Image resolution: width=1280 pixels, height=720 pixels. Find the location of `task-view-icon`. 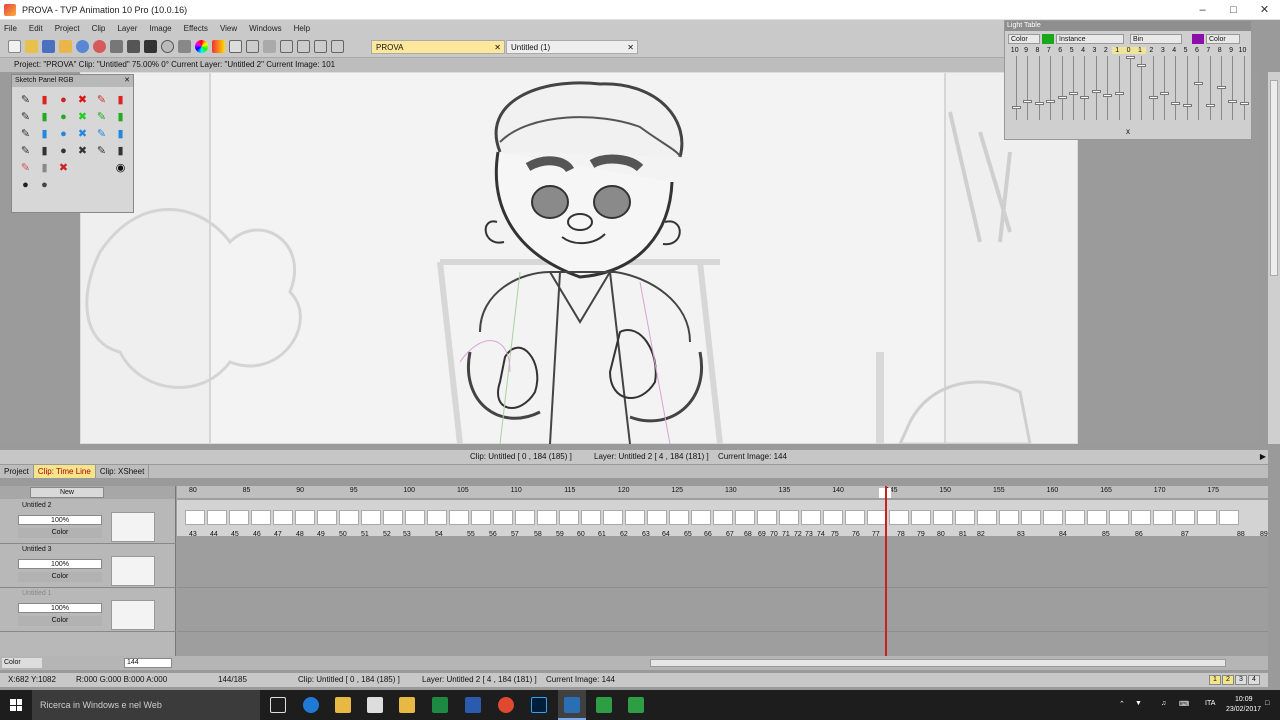

task-view-icon is located at coordinates (278, 705).